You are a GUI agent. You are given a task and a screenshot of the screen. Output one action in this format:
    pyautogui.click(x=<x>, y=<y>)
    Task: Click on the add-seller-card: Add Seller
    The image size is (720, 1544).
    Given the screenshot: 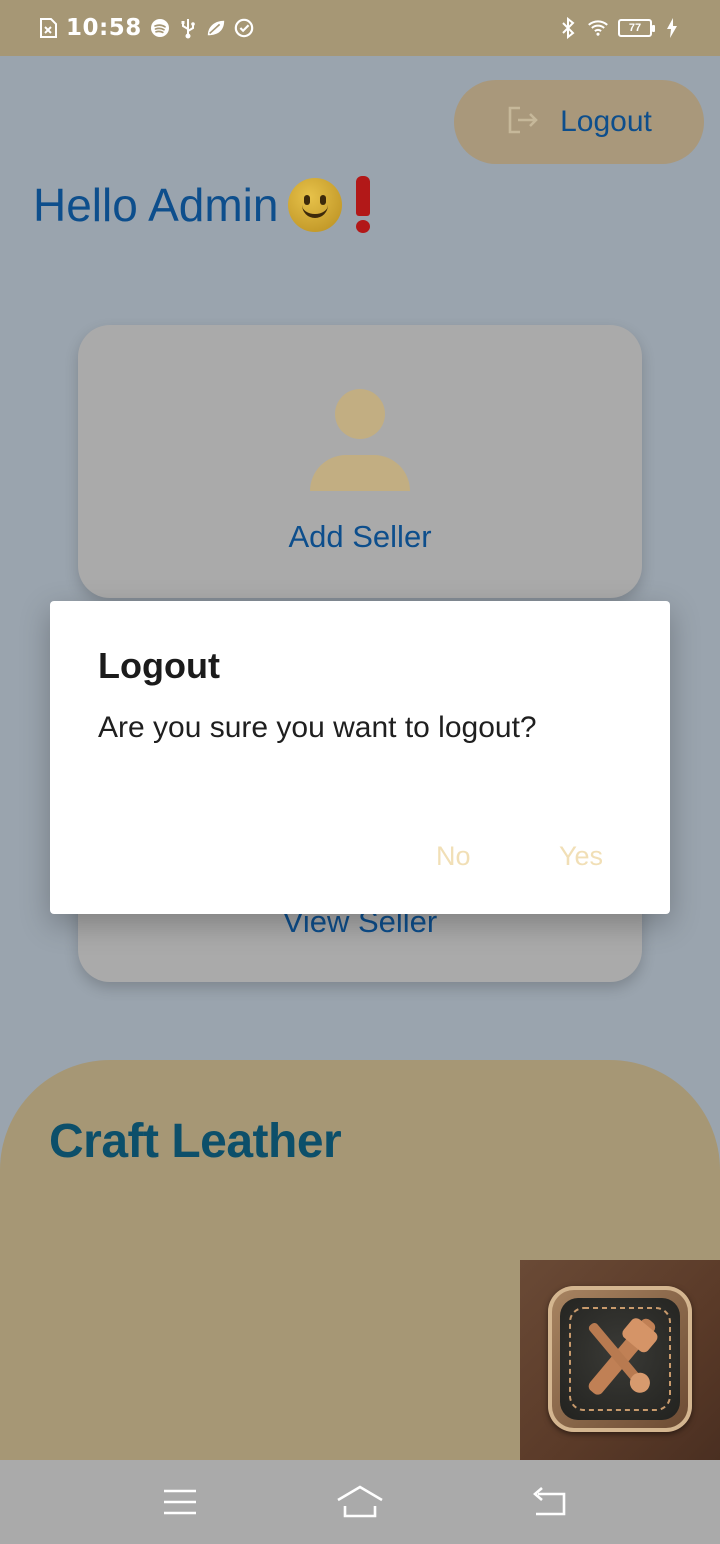 What is the action you would take?
    pyautogui.click(x=360, y=461)
    